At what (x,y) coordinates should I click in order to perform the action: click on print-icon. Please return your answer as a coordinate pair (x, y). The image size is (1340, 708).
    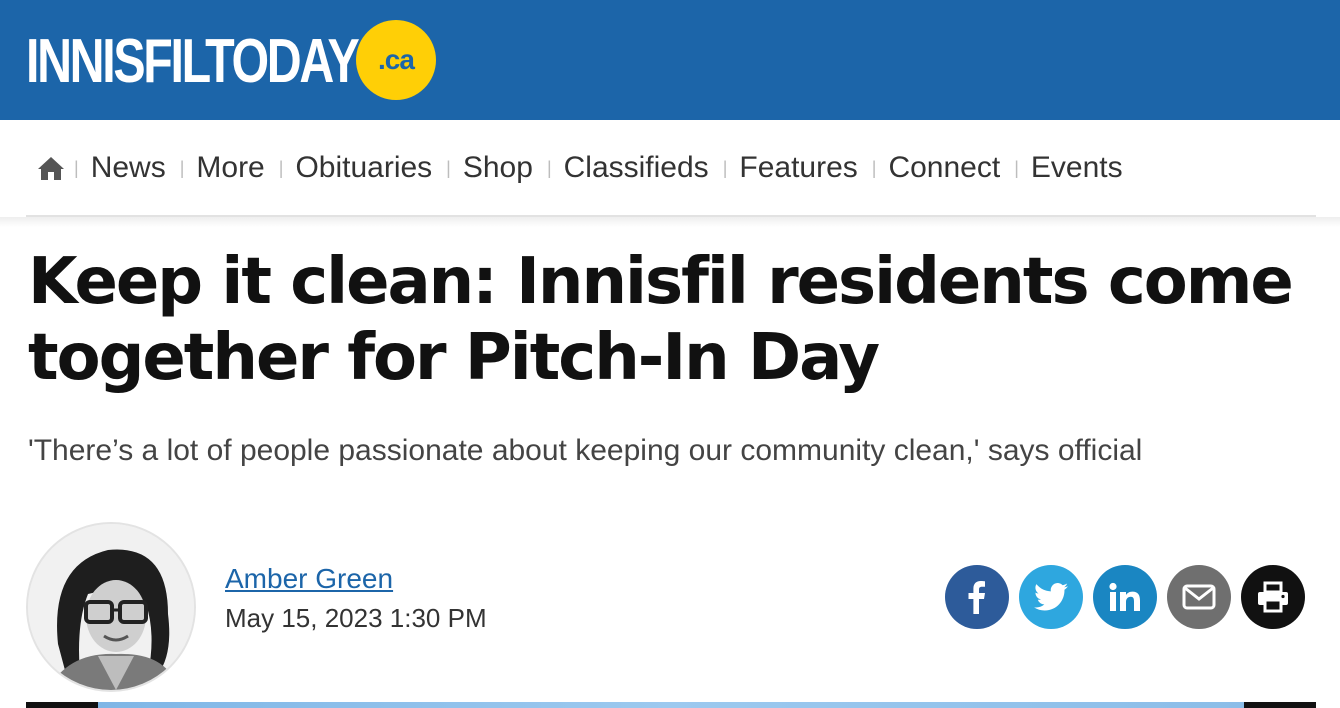
    Looking at the image, I should click on (1273, 597).